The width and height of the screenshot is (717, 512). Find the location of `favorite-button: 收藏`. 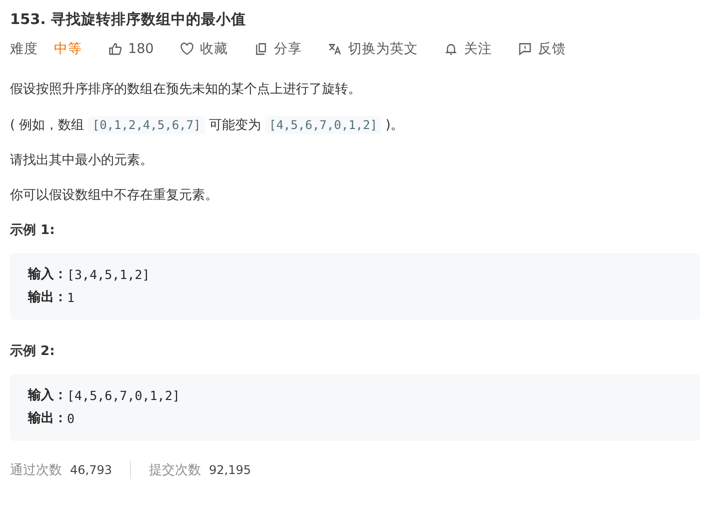

favorite-button: 收藏 is located at coordinates (204, 49).